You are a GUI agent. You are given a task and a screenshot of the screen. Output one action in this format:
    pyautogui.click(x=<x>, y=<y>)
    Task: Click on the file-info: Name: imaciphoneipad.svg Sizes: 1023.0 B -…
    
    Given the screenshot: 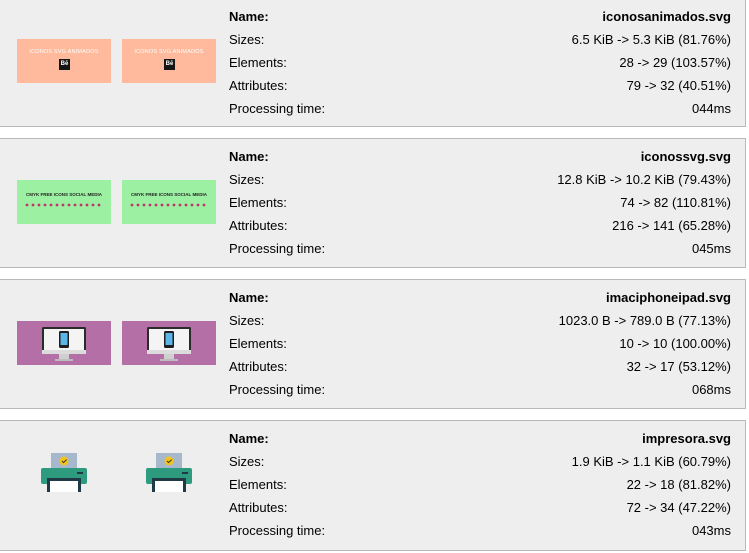 What is the action you would take?
    pyautogui.click(x=480, y=343)
    